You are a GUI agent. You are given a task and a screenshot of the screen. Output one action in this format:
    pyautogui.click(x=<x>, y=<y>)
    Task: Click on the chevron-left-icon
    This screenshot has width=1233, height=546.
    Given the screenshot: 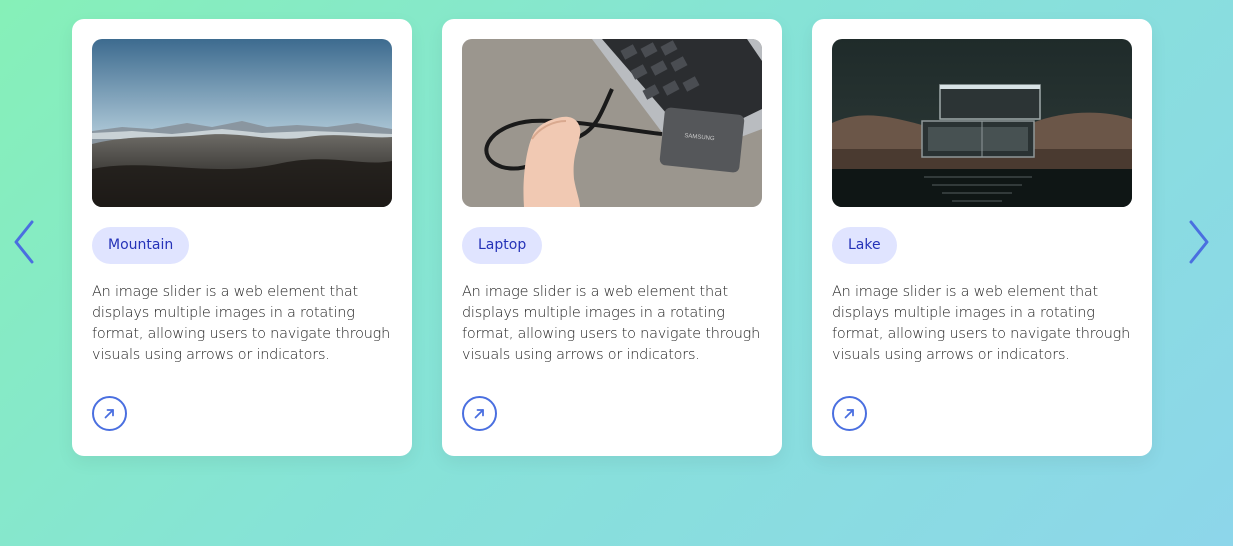 What is the action you would take?
    pyautogui.click(x=24, y=242)
    